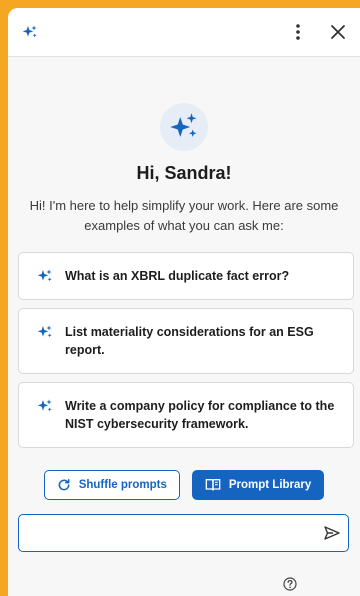 The width and height of the screenshot is (360, 596). What do you see at coordinates (290, 584) in the screenshot?
I see `help-circle-icon` at bounding box center [290, 584].